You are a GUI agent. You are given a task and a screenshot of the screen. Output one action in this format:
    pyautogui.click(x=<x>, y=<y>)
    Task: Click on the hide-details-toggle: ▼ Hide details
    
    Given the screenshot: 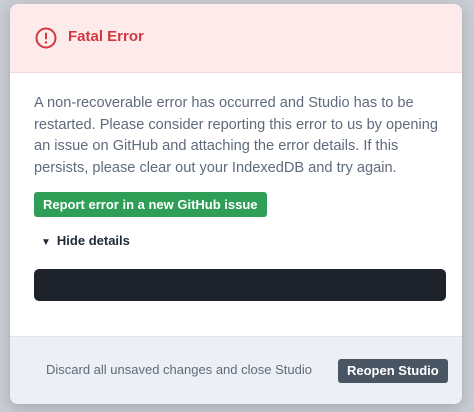 What is the action you would take?
    pyautogui.click(x=85, y=240)
    